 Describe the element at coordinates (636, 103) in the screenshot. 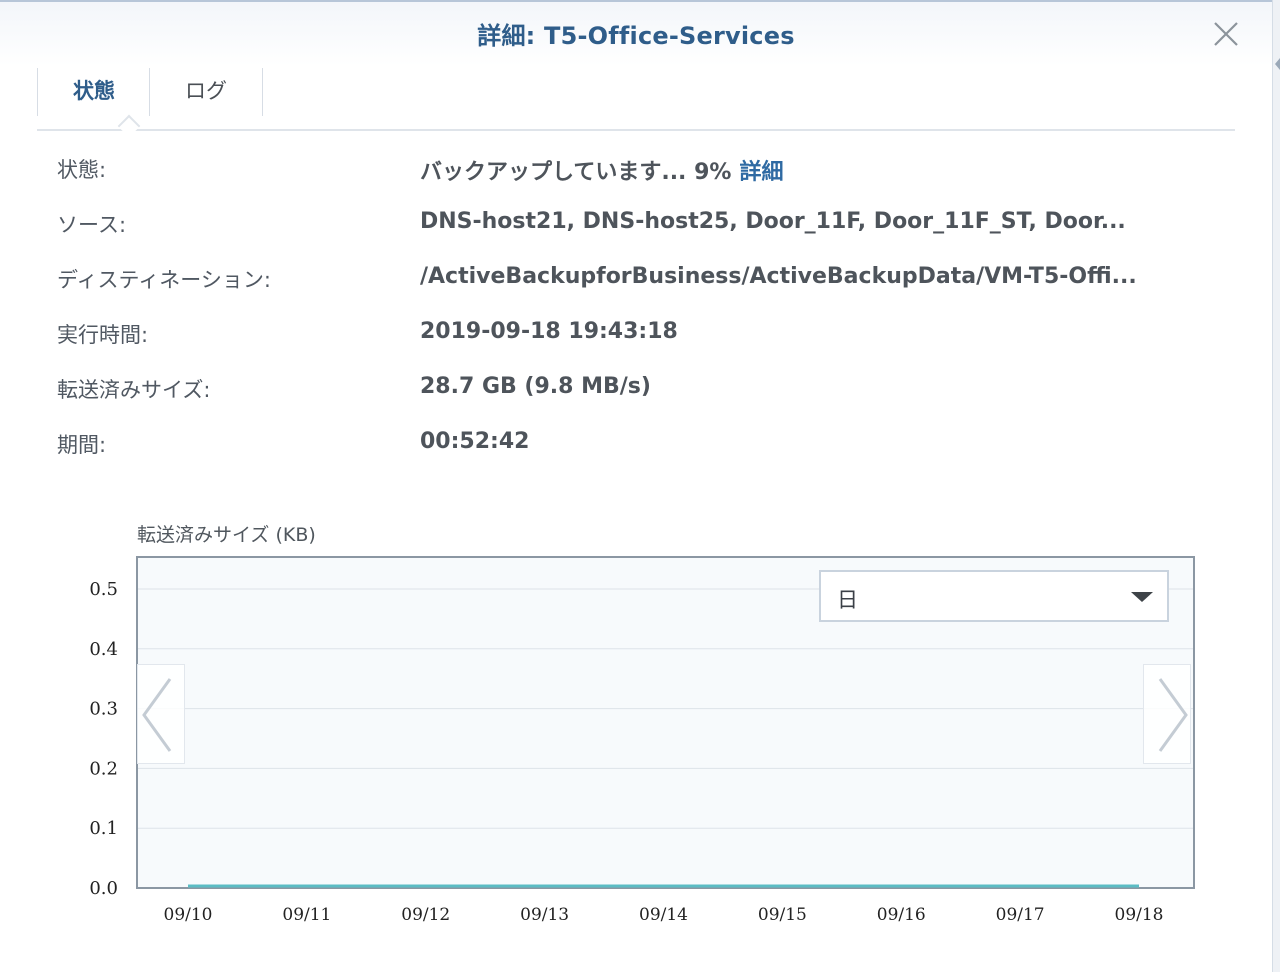

I see `tab-bar: 状態 ログ` at that location.